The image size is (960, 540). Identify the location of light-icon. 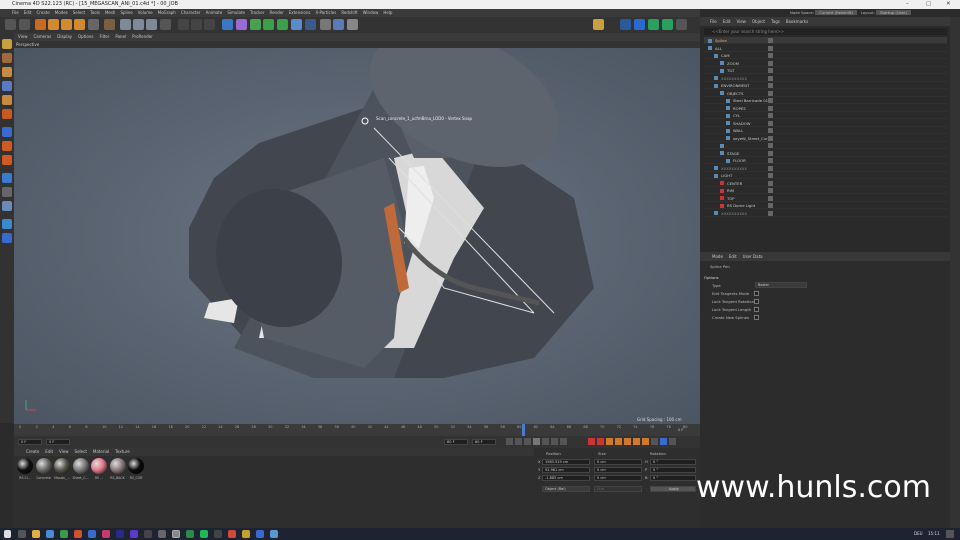
(338, 24).